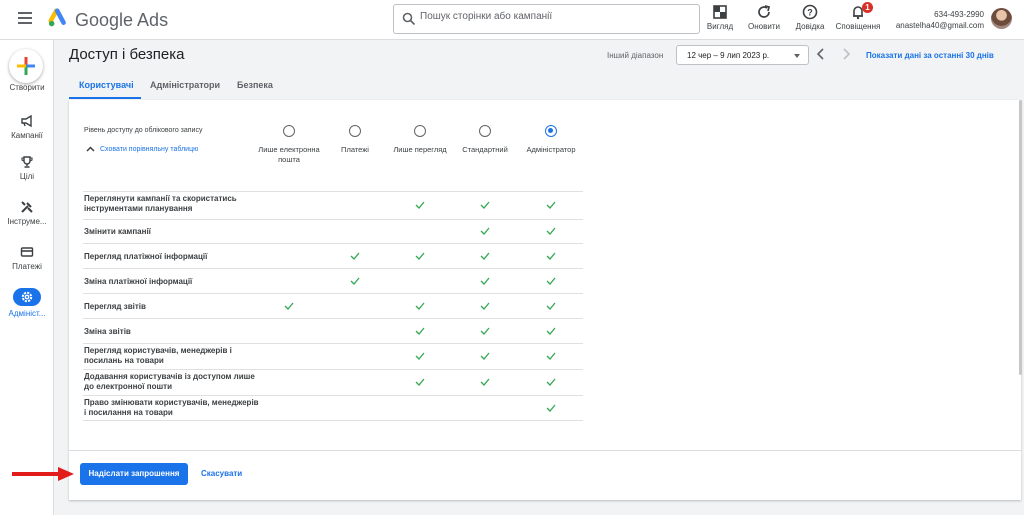 This screenshot has height=515, width=1024. Describe the element at coordinates (409, 19) in the screenshot. I see `search-icon` at that location.